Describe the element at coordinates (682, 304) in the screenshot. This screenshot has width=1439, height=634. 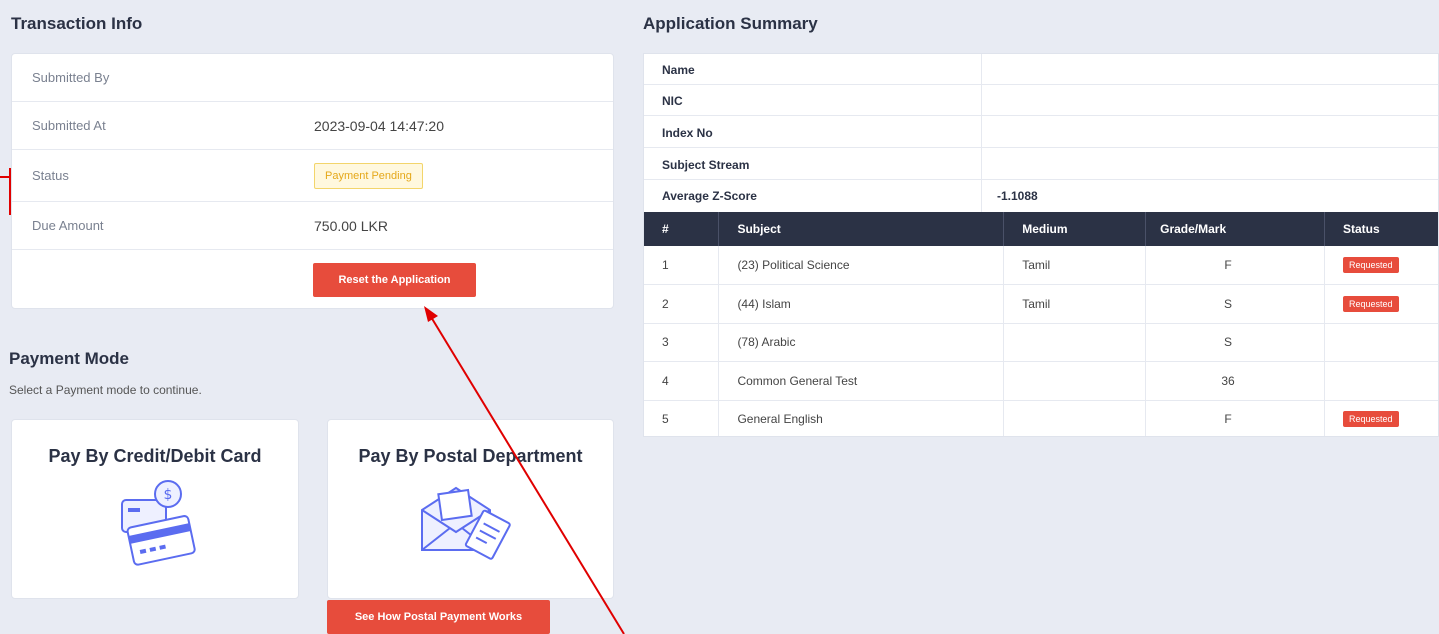
I see `row-number: 2` at that location.